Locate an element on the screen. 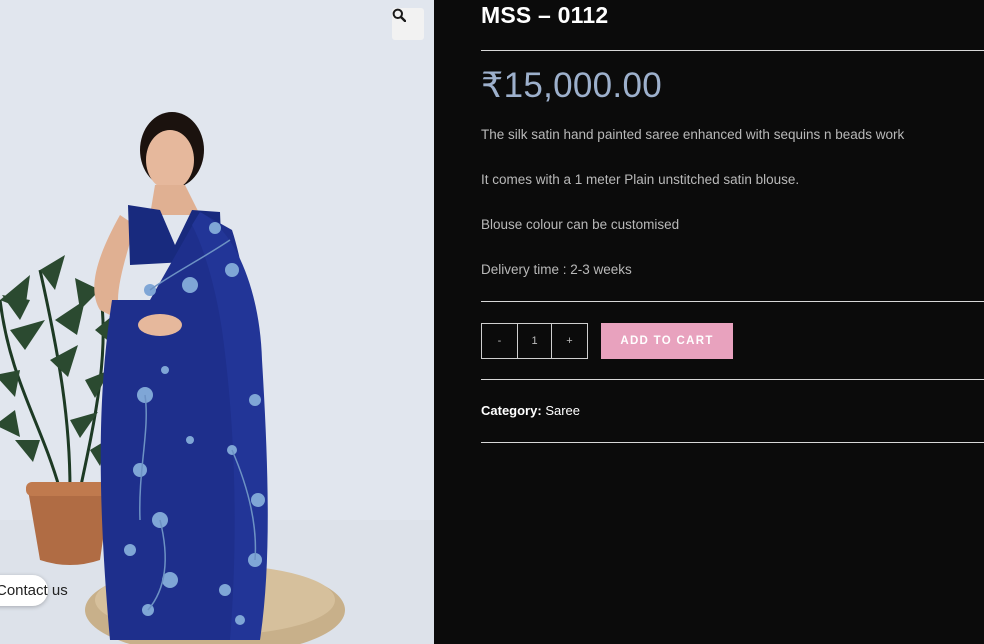 Image resolution: width=984 pixels, height=644 pixels. product-meta: Category: Saree is located at coordinates (530, 410).